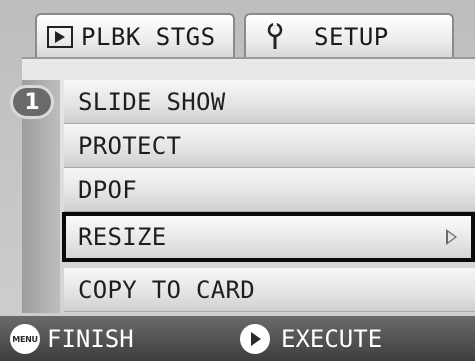 The height and width of the screenshot is (361, 475). What do you see at coordinates (107, 189) in the screenshot?
I see `menu-item-label: DPOF` at bounding box center [107, 189].